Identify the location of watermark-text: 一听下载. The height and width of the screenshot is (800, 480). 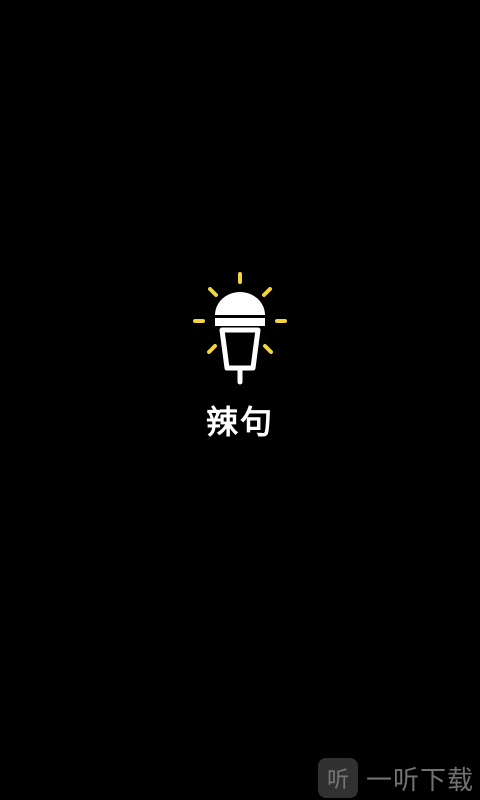
(420, 780).